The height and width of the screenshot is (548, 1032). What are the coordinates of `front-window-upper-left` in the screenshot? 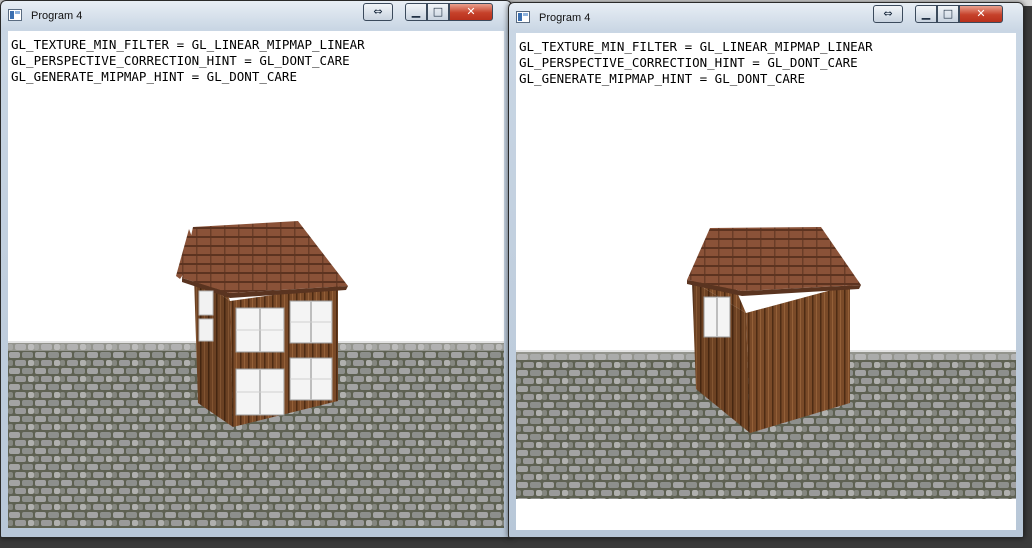 It's located at (260, 330).